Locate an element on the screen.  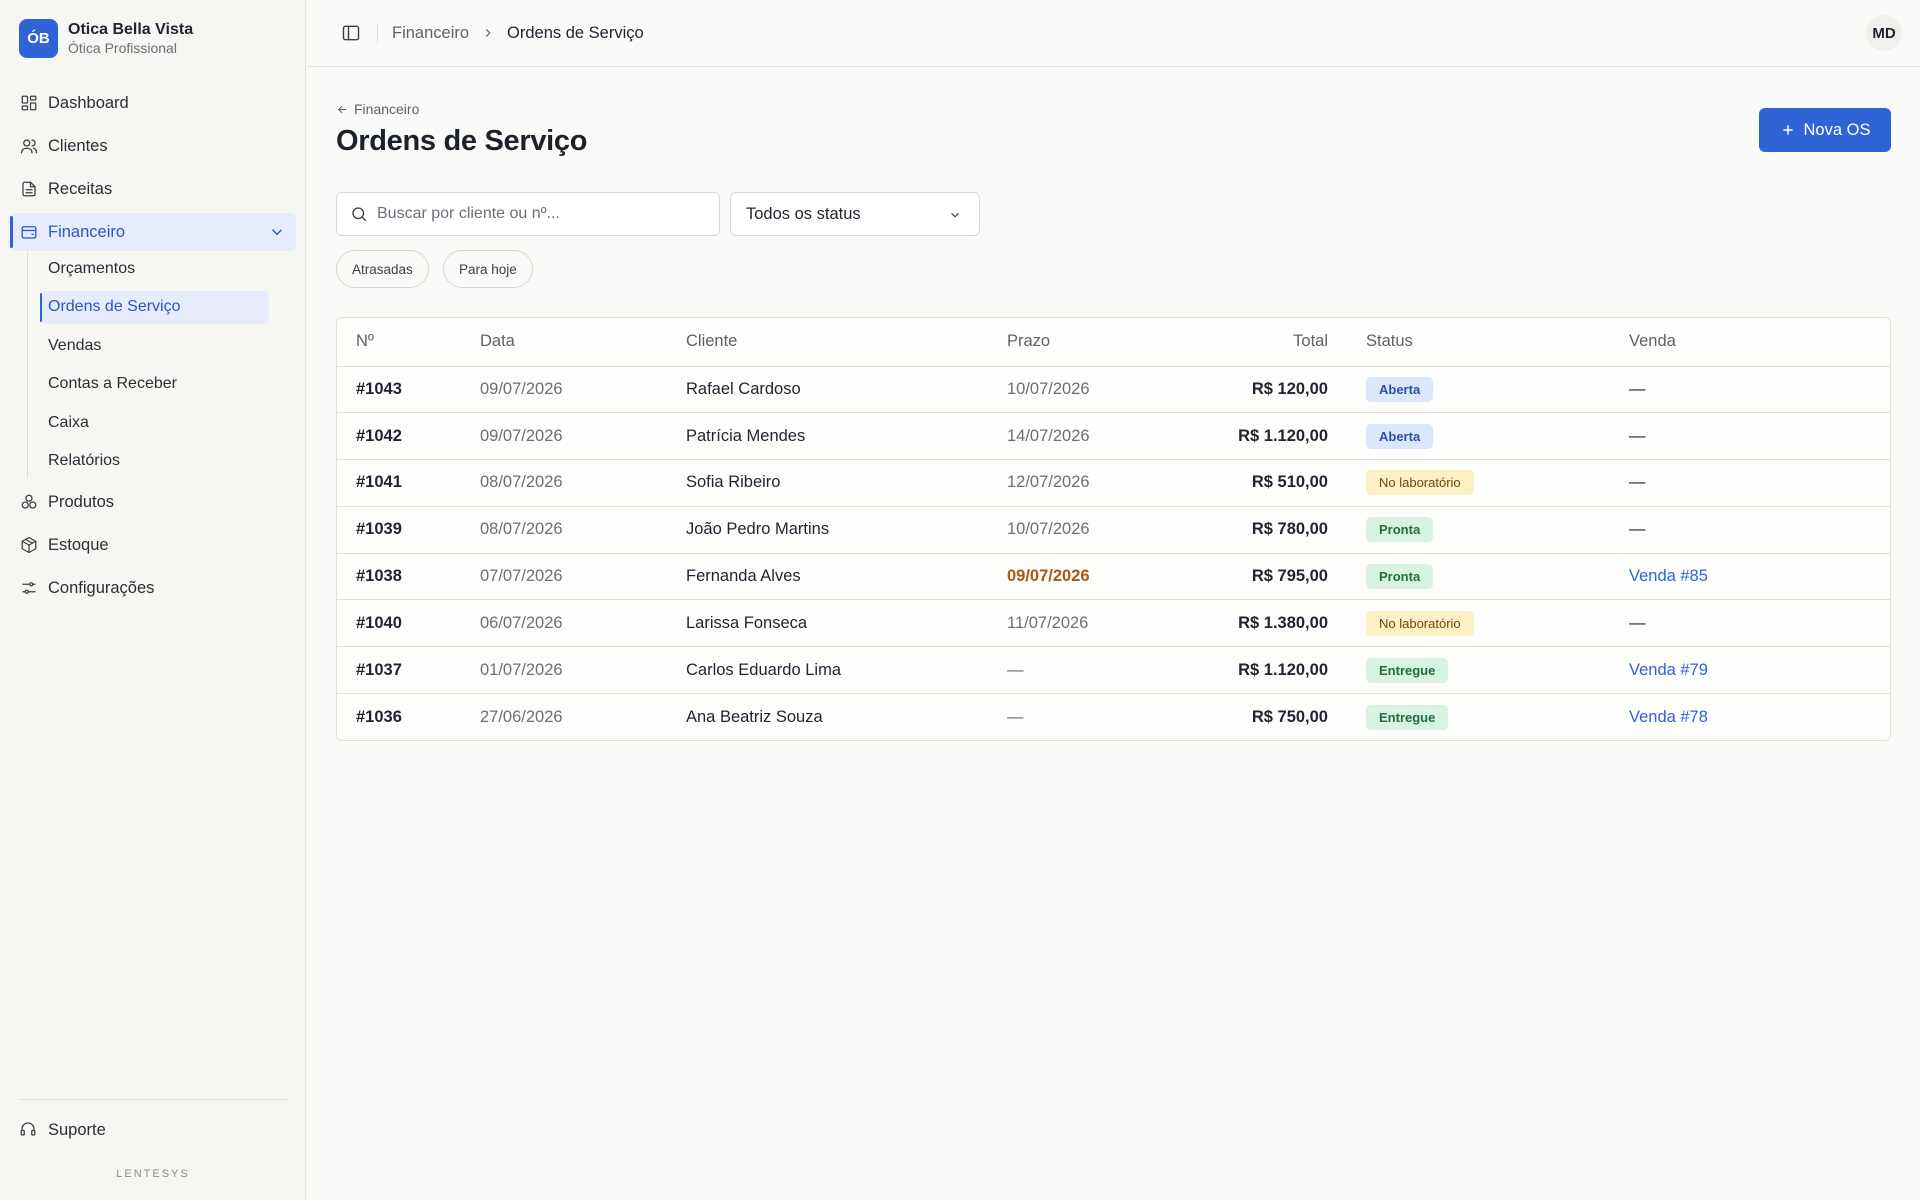
order-client: Patrícia Mendes is located at coordinates (846, 436).